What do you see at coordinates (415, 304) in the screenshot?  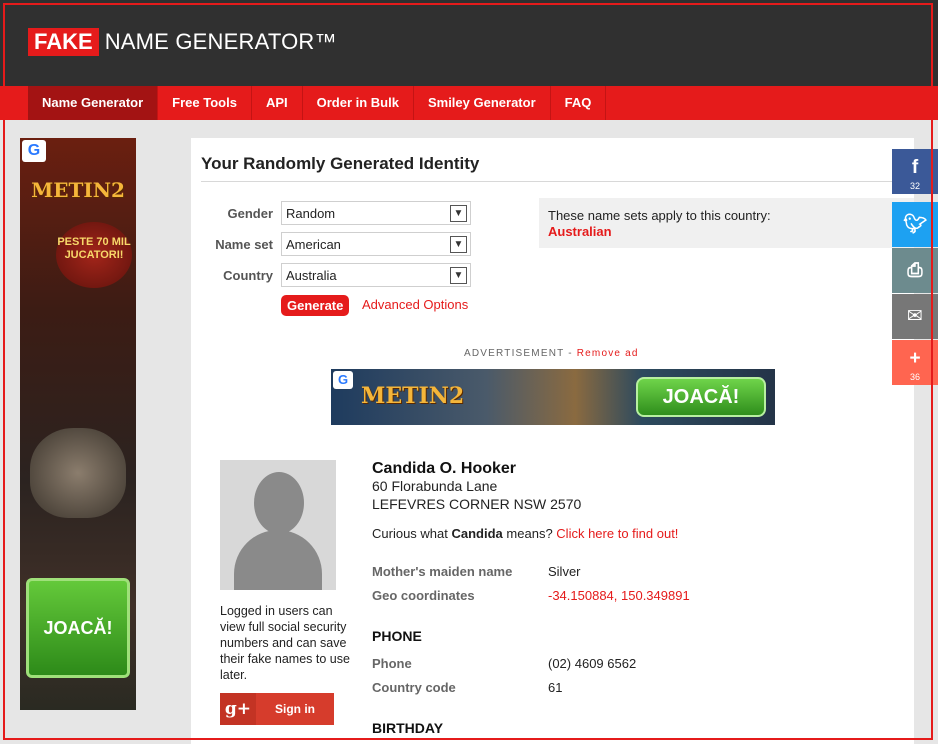 I see `advanced-options-link: Advanced Options` at bounding box center [415, 304].